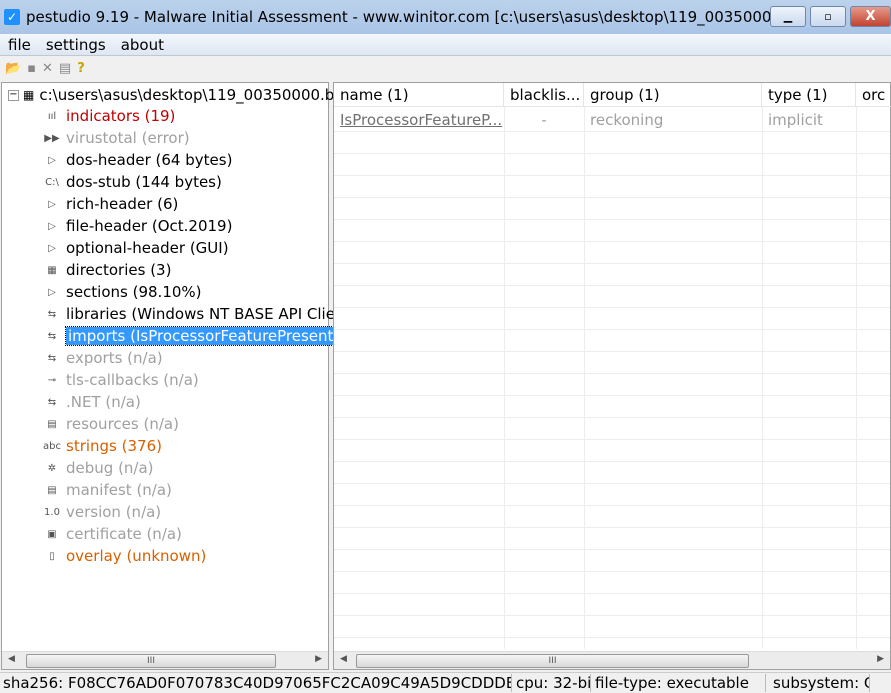 The width and height of the screenshot is (891, 693). What do you see at coordinates (19, 45) in the screenshot?
I see `menu-file: file` at bounding box center [19, 45].